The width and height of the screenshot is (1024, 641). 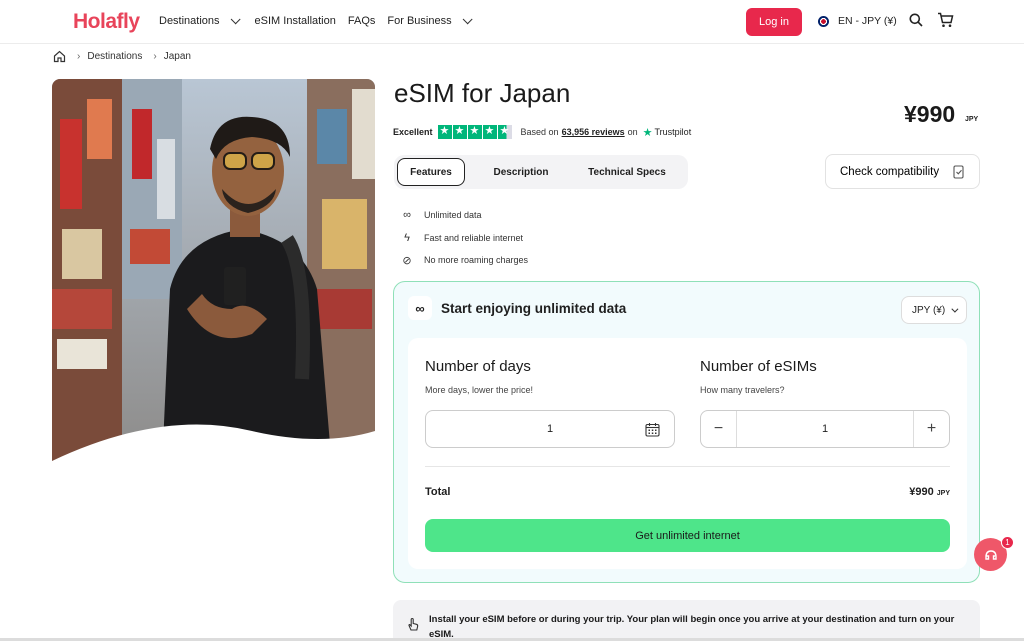 I want to click on esims-stepper: − 1 +, so click(x=825, y=429).